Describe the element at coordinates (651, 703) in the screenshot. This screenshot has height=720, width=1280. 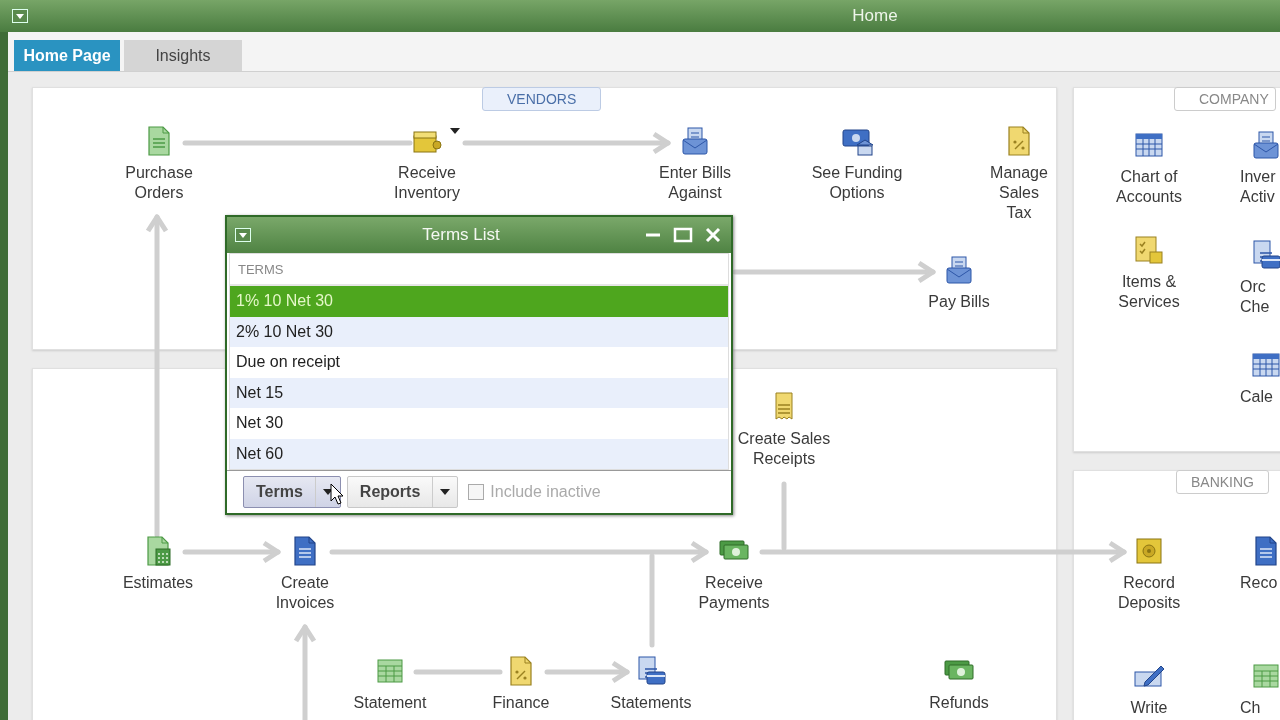
I see `node-label: Statements` at that location.